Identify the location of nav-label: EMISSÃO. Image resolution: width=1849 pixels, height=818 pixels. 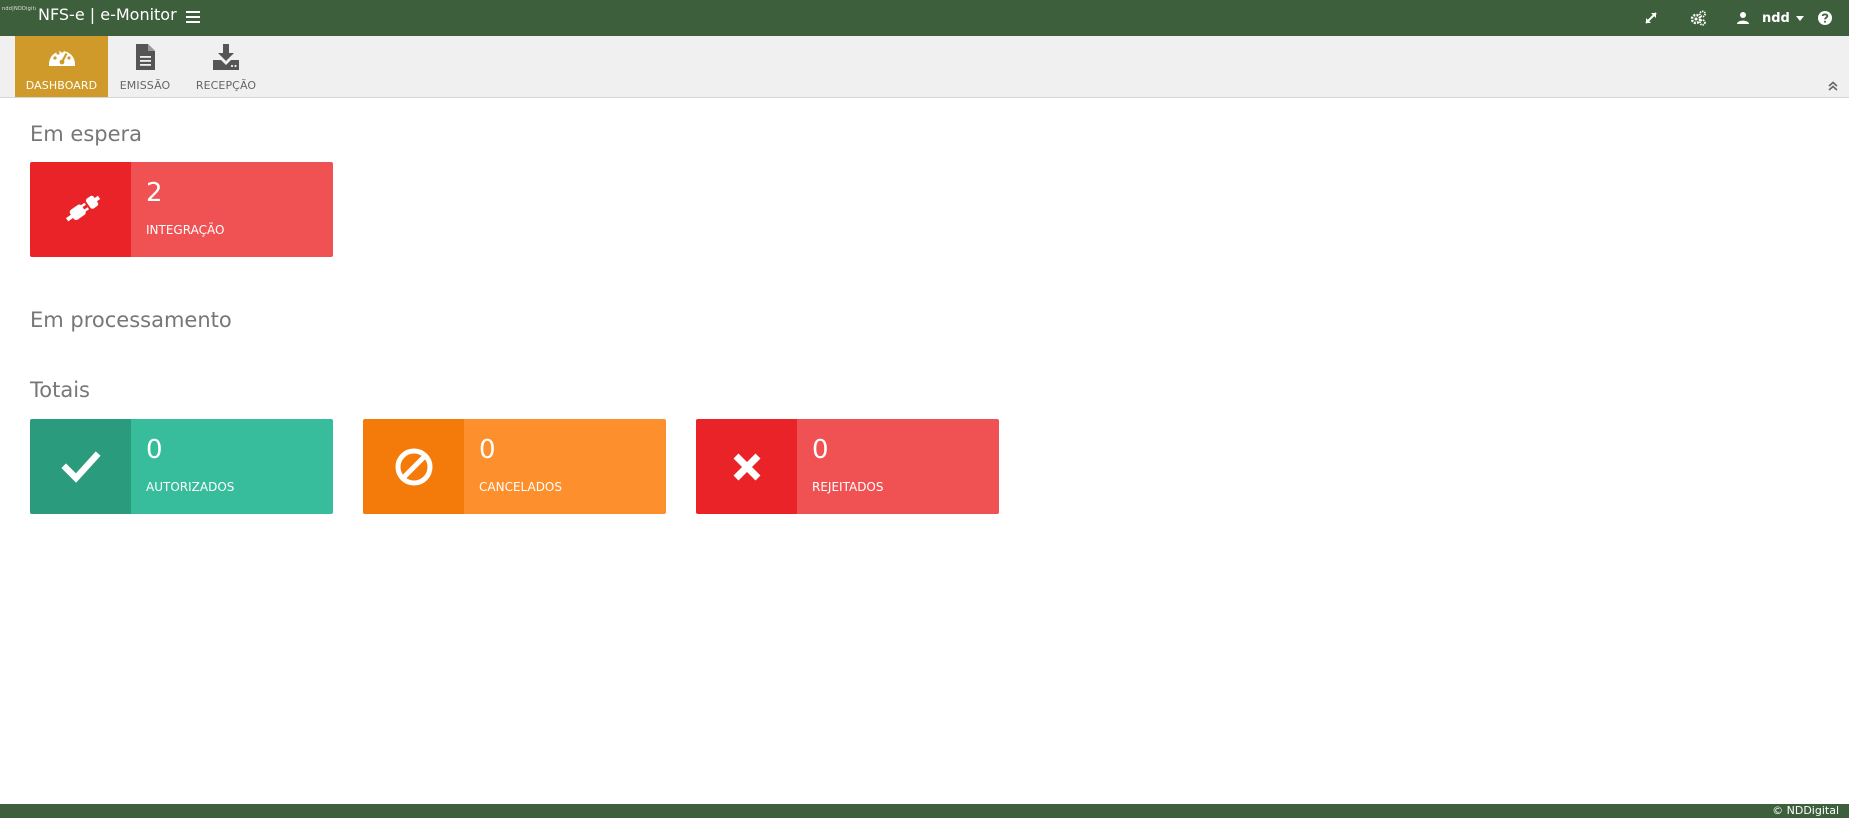
(145, 85).